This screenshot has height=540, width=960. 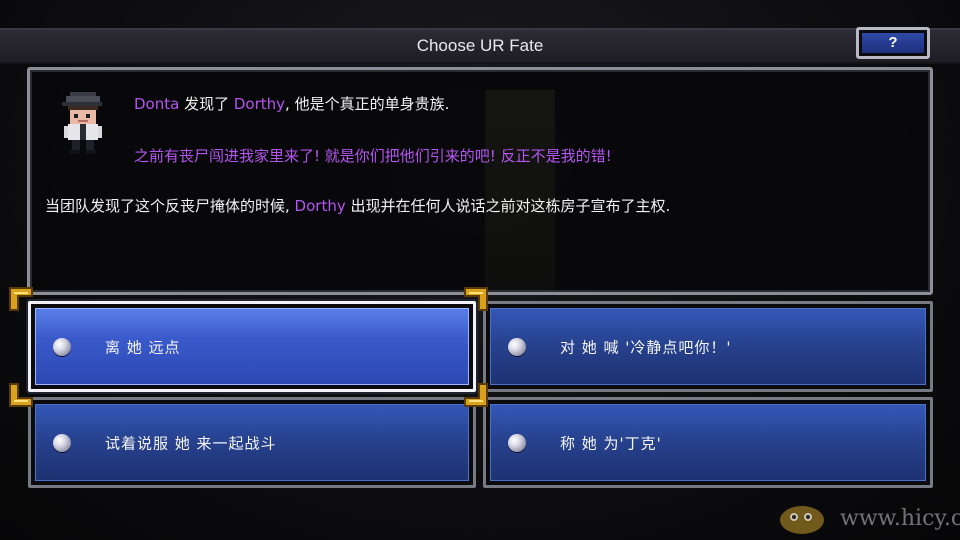 I want to click on story-line-1-mid: 发现了, so click(x=206, y=104).